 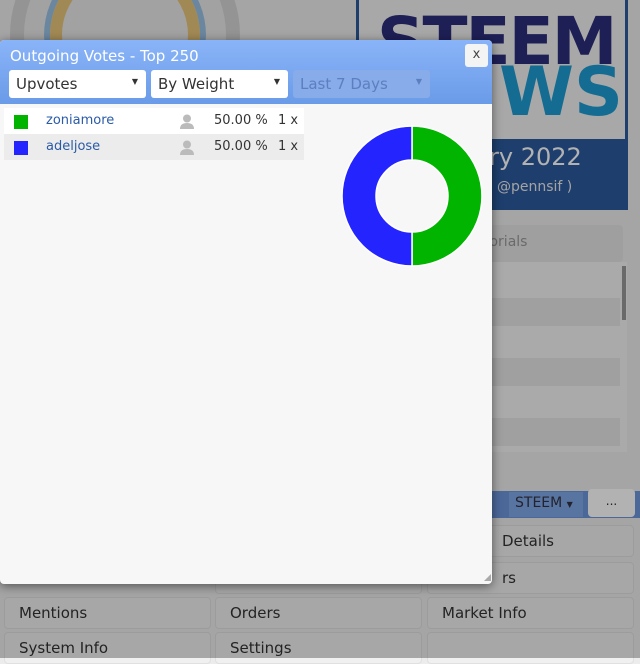 I want to click on sort-label: By Weight, so click(x=196, y=84).